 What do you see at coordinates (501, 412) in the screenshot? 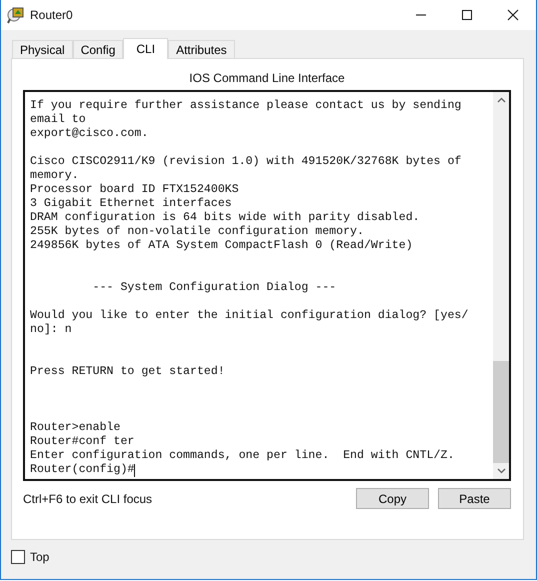
I see `scrollbar-thumb` at bounding box center [501, 412].